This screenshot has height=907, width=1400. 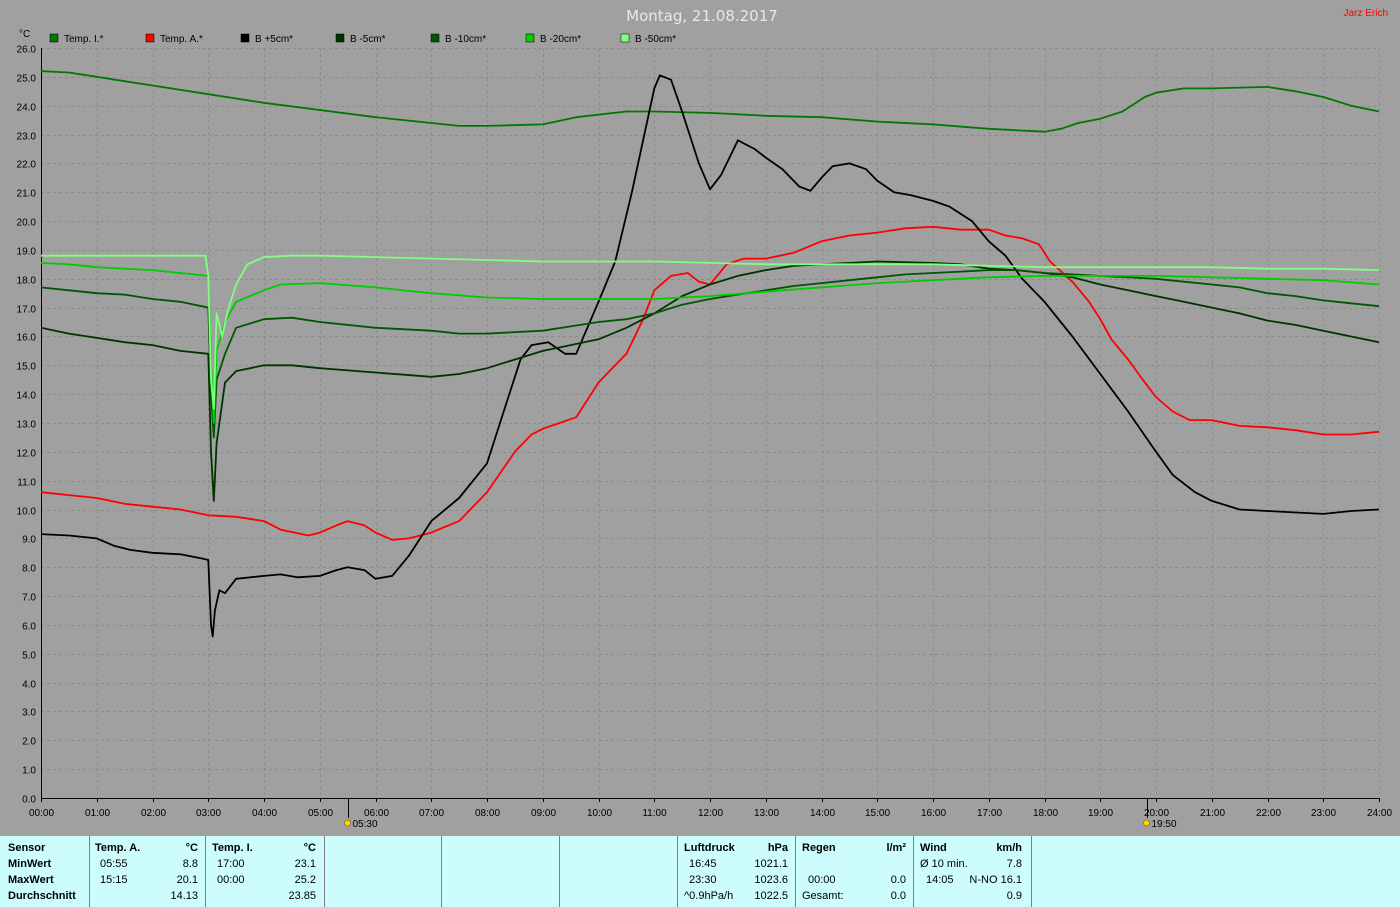 I want to click on y-tick-label: 0.0, so click(x=29, y=800).